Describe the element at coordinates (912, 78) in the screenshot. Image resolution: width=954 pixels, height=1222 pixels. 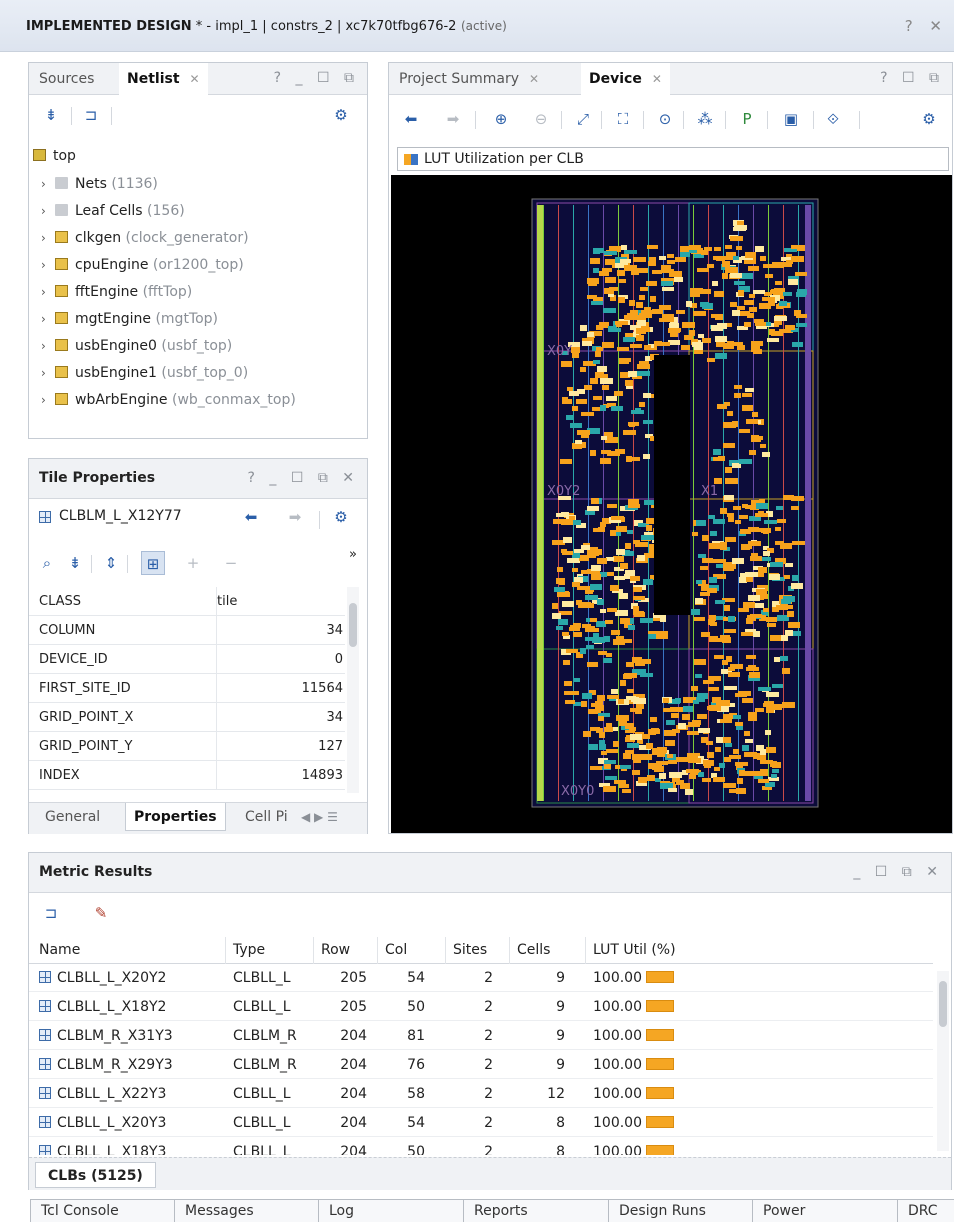
I see `device-window-controls: ? ☐ ⧉` at that location.